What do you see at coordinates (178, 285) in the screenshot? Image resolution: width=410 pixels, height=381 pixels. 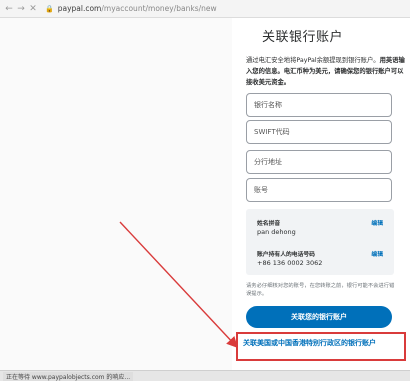 I see `annotation-arrow-icon` at bounding box center [178, 285].